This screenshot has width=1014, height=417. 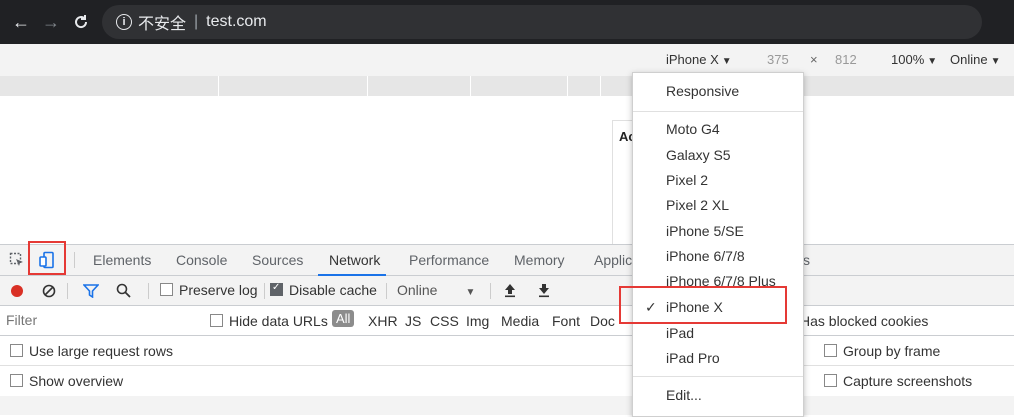 What do you see at coordinates (693, 358) in the screenshot?
I see `menu-item-ipad-pro: iPad Pro` at bounding box center [693, 358].